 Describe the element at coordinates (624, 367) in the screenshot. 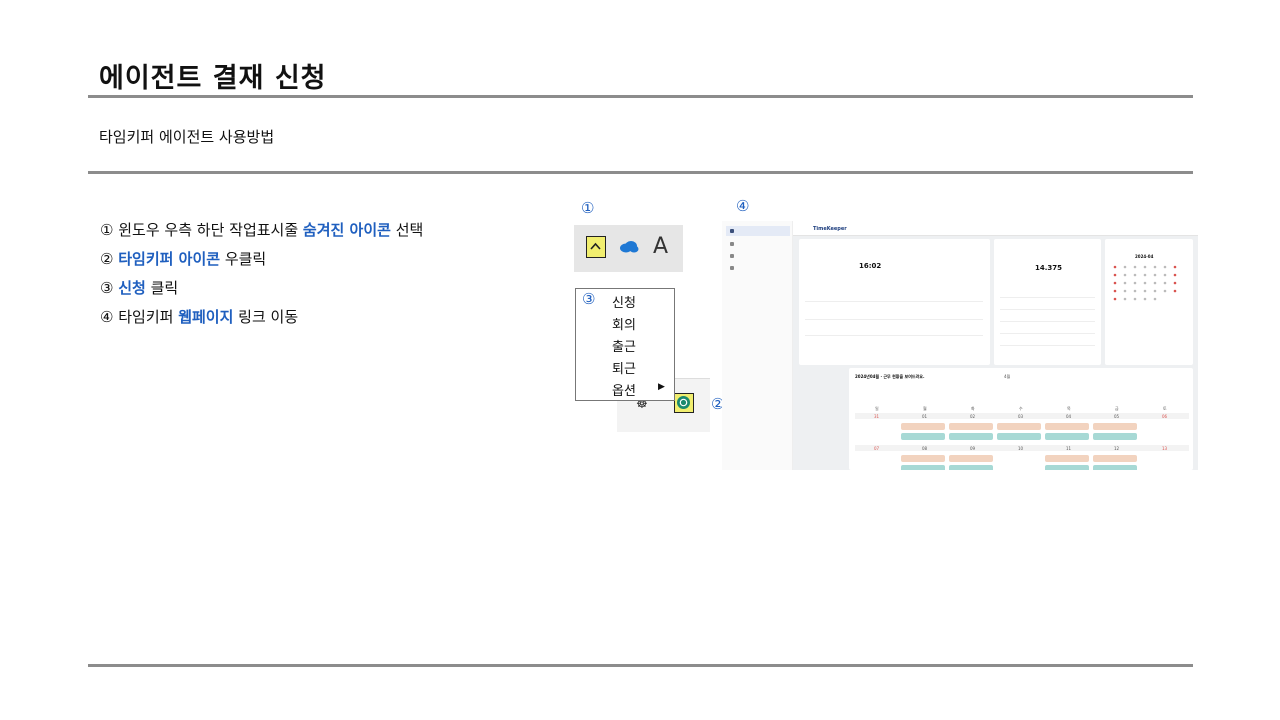

I see `menu-item-clock-out: 퇴근` at that location.